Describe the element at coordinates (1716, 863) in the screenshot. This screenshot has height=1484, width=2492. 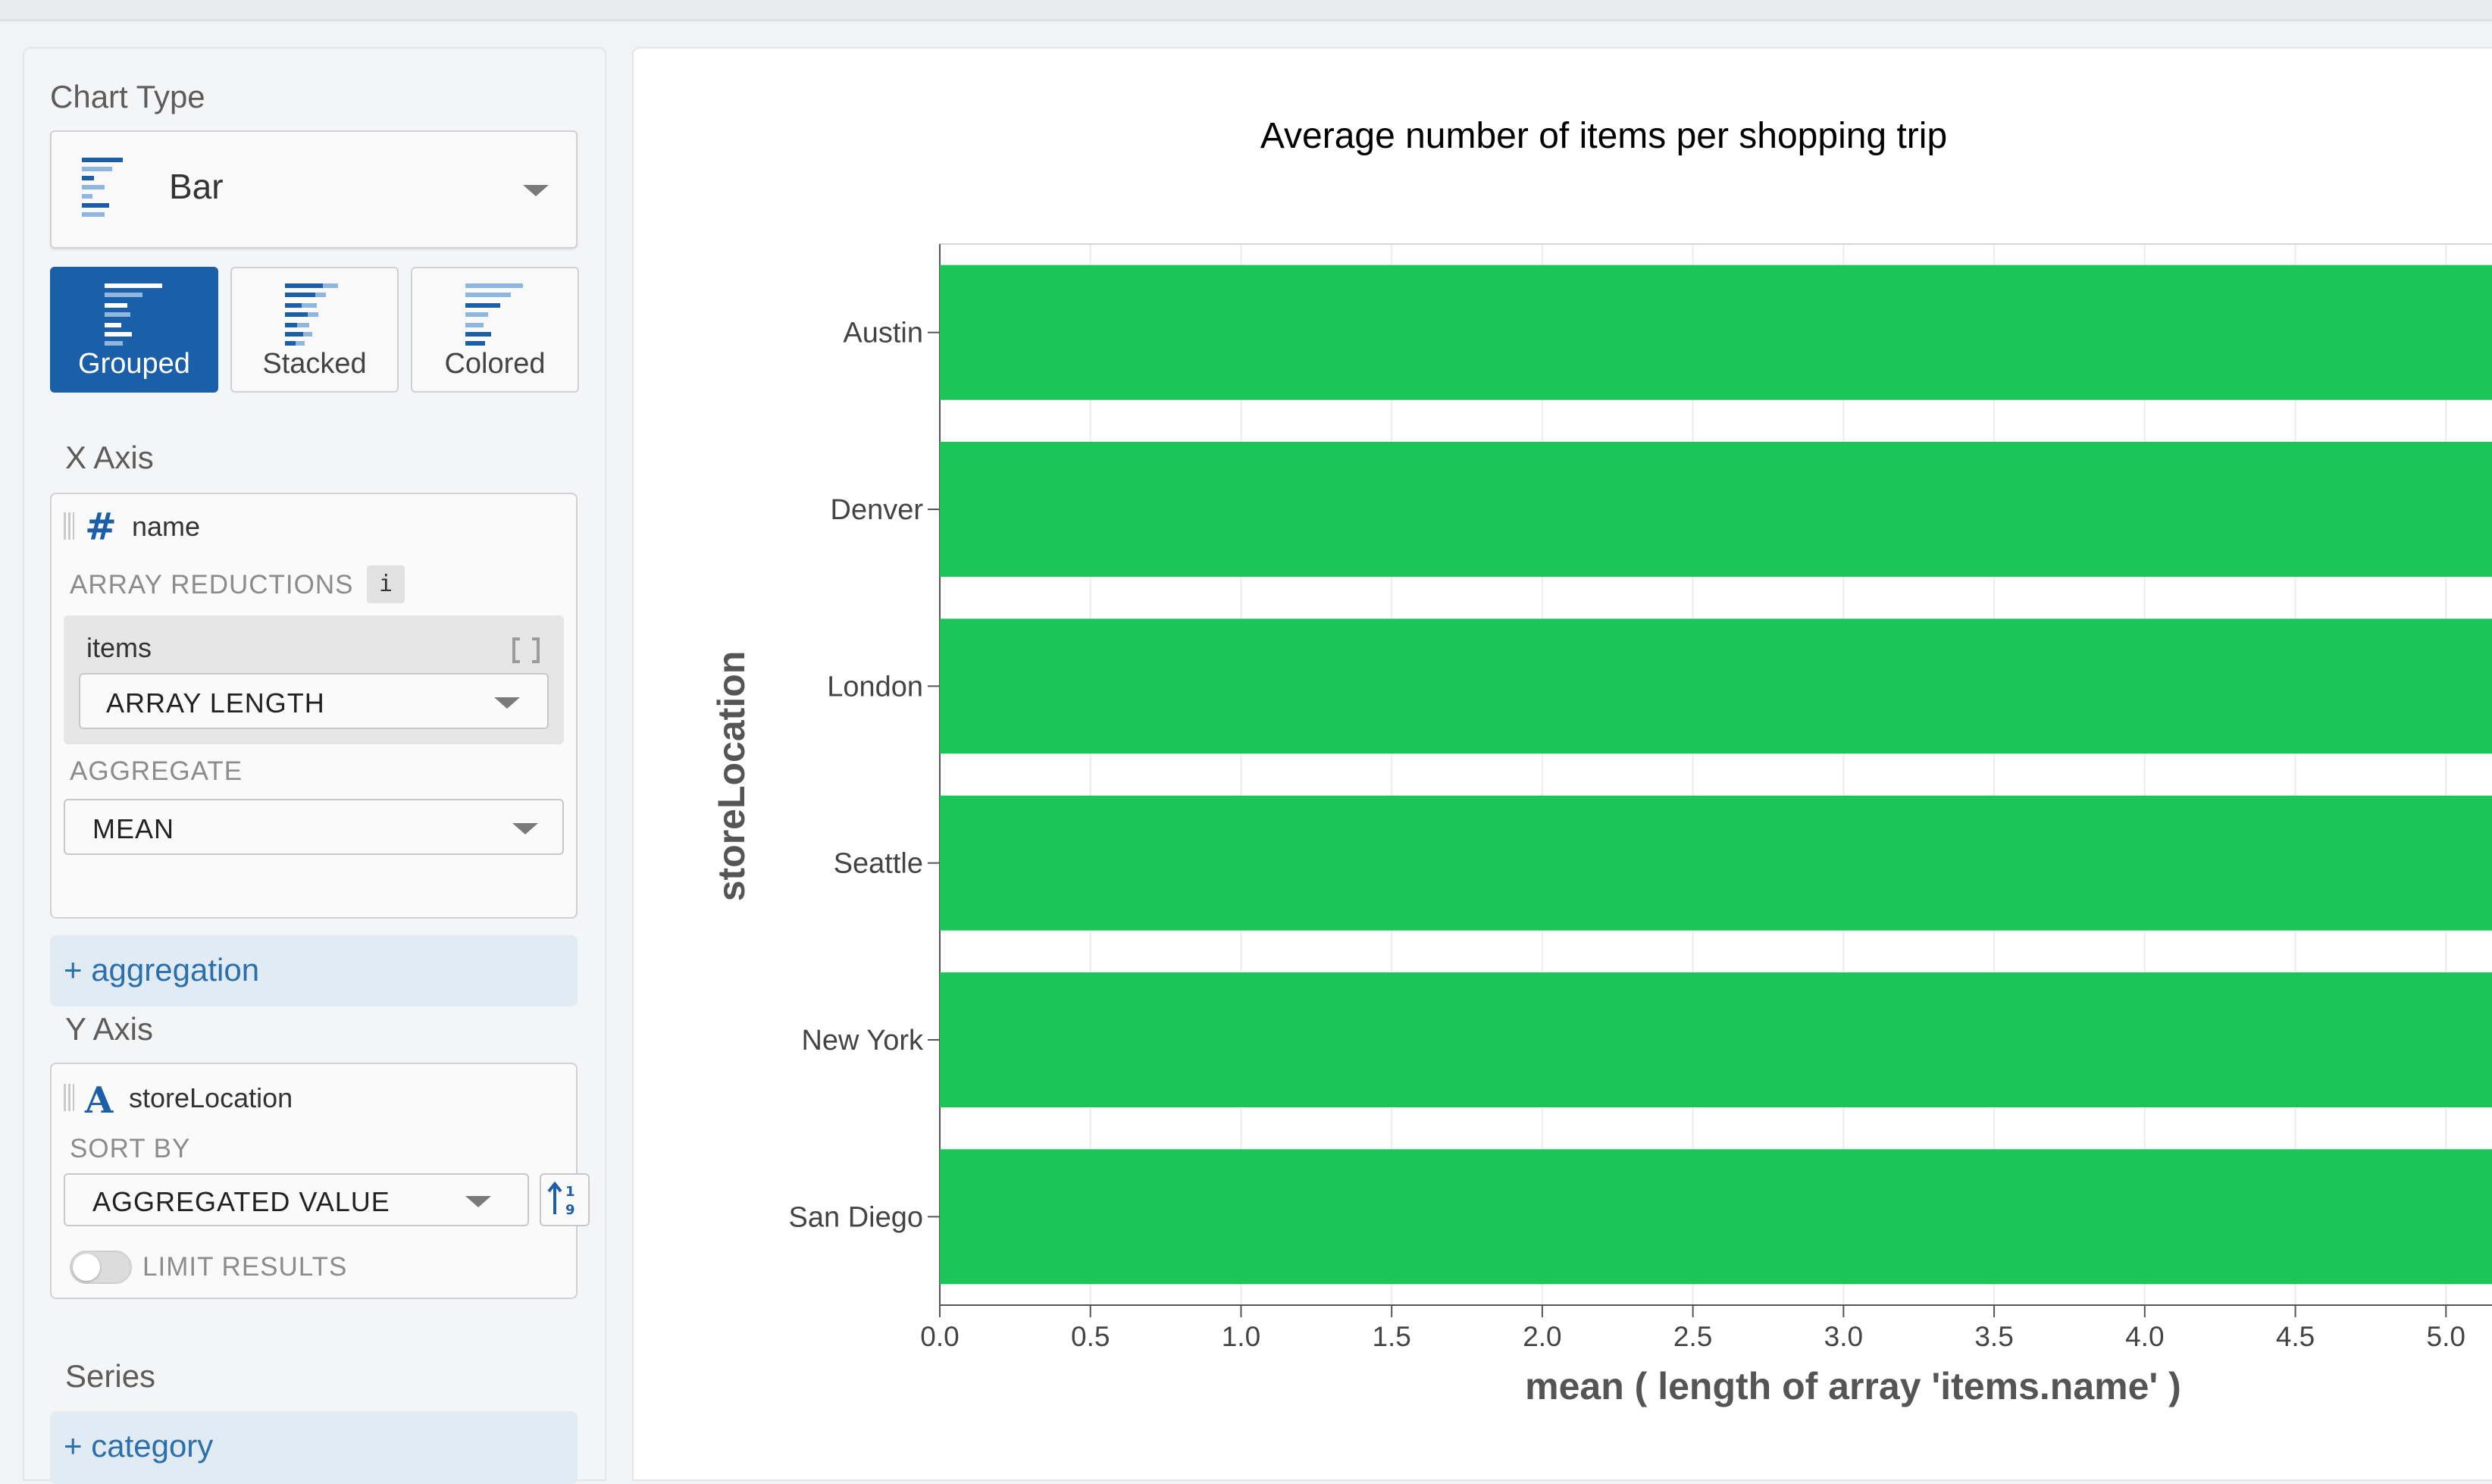
I see `bar-seattle` at that location.